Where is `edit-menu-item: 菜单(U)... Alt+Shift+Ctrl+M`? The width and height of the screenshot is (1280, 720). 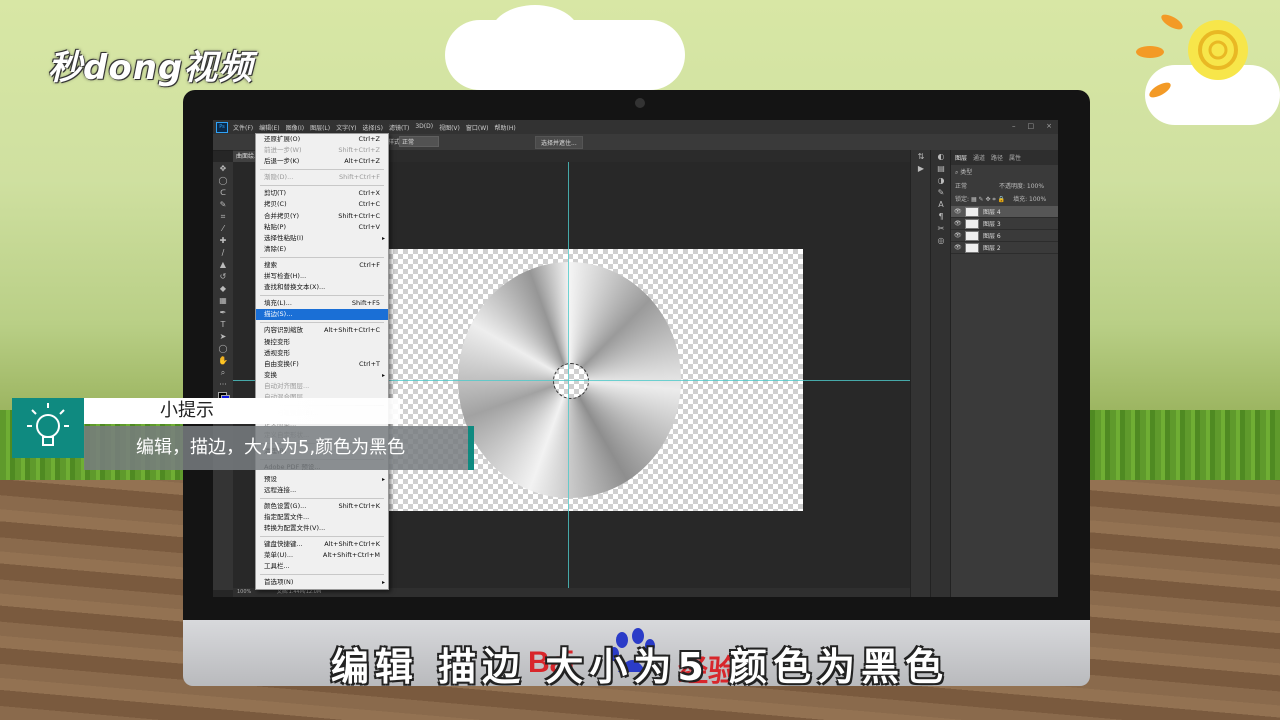
edit-menu-item: 菜单(U)... Alt+Shift+Ctrl+M is located at coordinates (322, 555).